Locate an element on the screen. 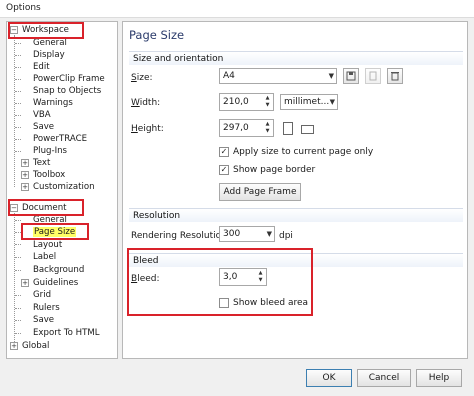 The height and width of the screenshot is (396, 474). trash-icon is located at coordinates (395, 76).